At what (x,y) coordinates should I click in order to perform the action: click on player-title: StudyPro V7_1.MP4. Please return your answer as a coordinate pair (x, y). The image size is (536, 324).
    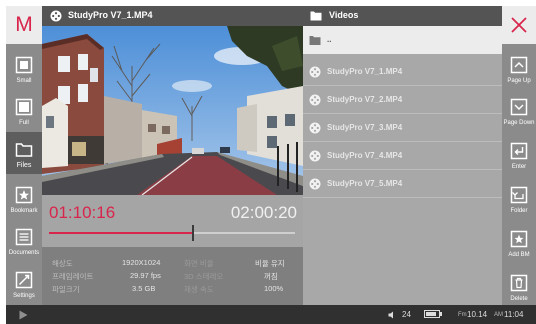
    Looking at the image, I should click on (110, 15).